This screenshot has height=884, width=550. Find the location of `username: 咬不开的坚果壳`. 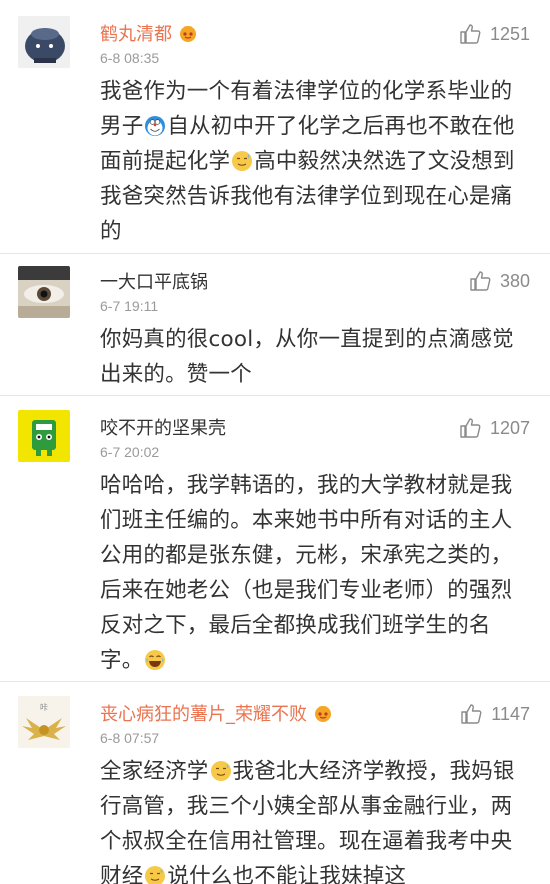

username: 咬不开的坚果壳 is located at coordinates (163, 427).